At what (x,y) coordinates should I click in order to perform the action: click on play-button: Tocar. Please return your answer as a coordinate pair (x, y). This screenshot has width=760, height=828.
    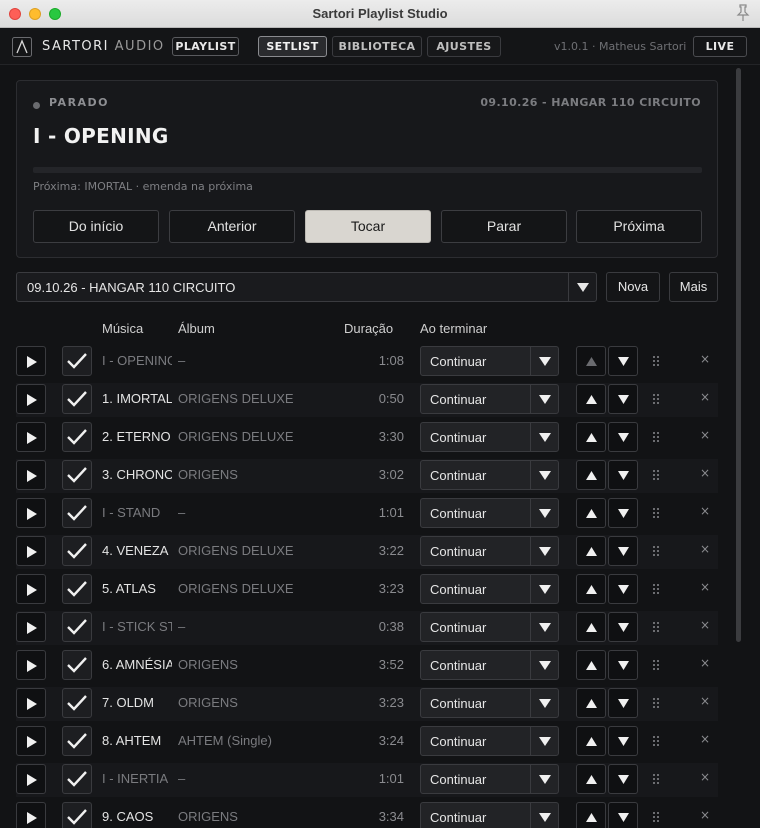
    Looking at the image, I should click on (368, 226).